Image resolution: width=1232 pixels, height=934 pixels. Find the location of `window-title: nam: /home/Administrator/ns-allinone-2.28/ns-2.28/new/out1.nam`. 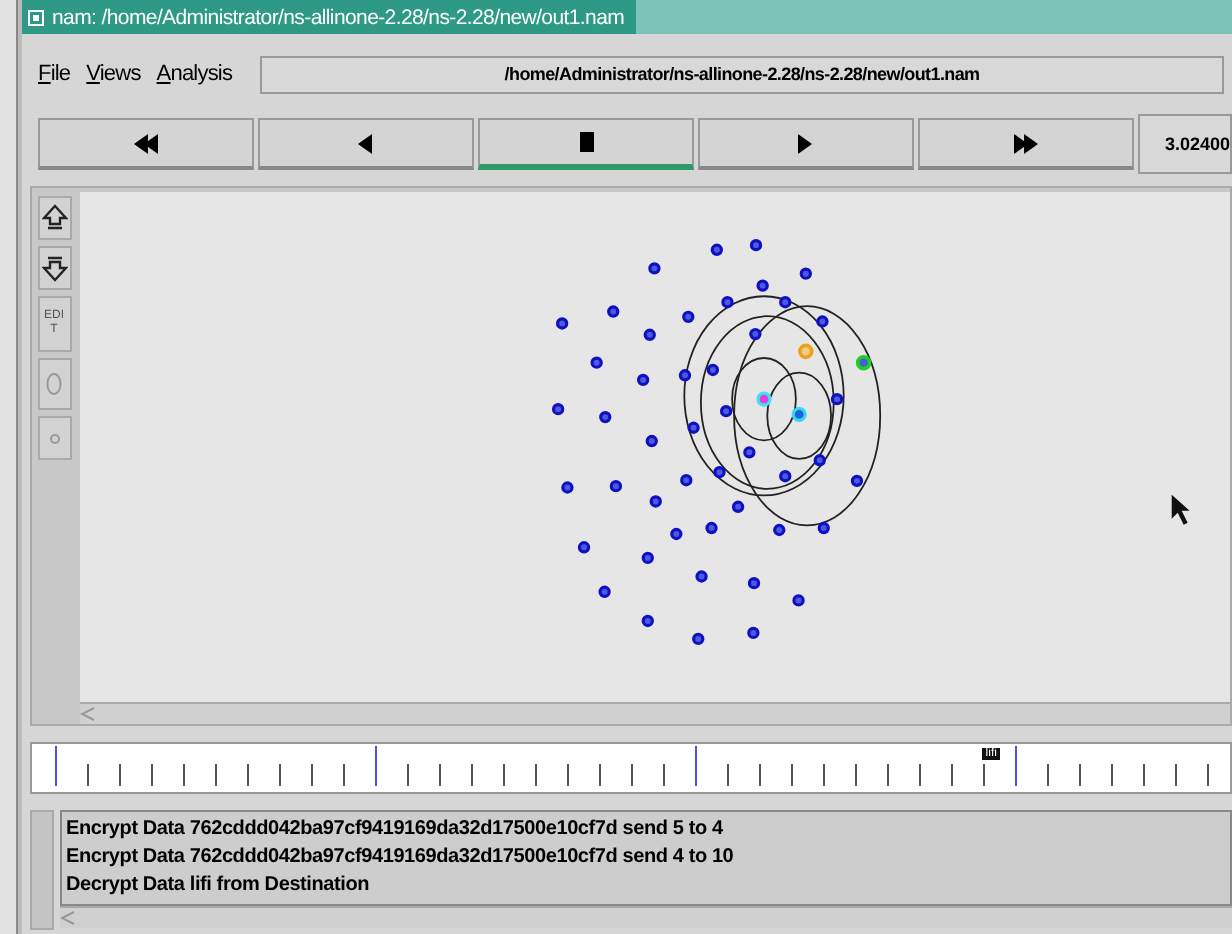

window-title: nam: /home/Administrator/ns-allinone-2.28/ns-2.28/new/out1.nam is located at coordinates (329, 17).